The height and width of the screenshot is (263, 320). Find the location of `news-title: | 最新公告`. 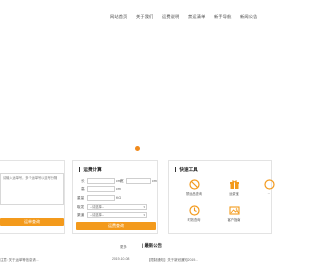

news-title: | 最新公告 is located at coordinates (152, 245).